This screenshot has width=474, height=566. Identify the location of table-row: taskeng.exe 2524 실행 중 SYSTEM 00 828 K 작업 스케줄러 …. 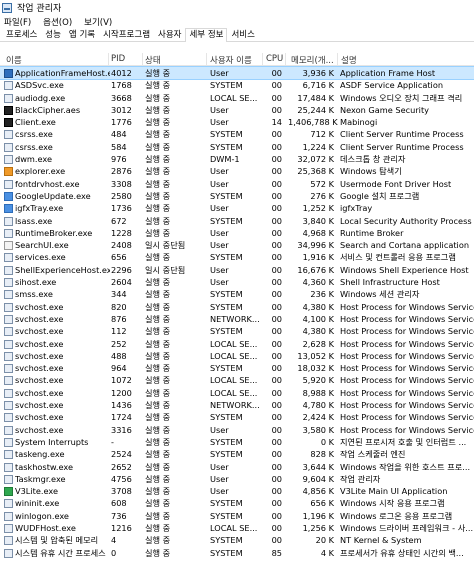
(237, 454).